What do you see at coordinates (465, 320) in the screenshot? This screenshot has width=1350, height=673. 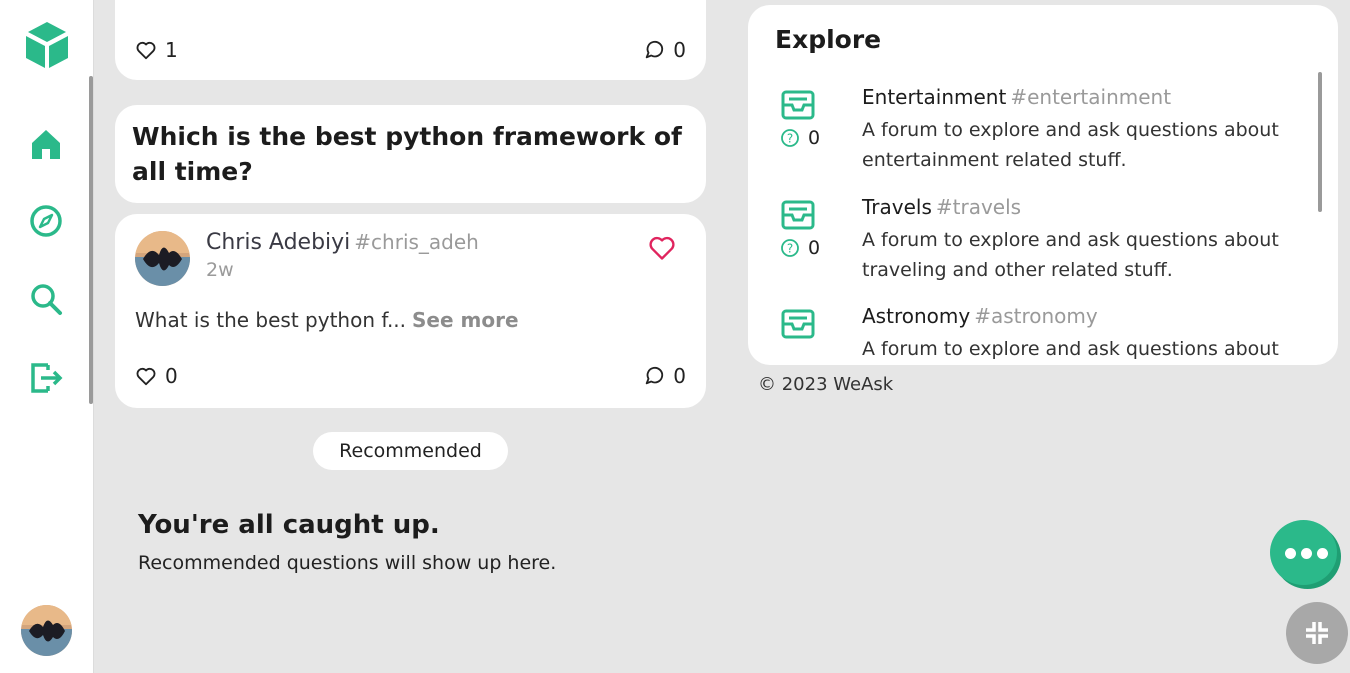 I see `see-more-link: See more` at bounding box center [465, 320].